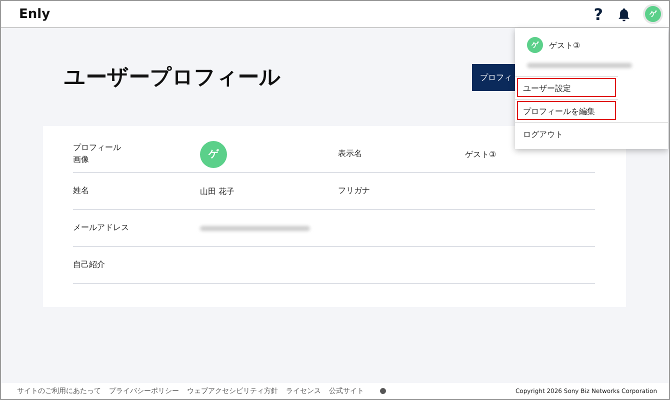  Describe the element at coordinates (480, 154) in the screenshot. I see `field-value: ゲスト③` at that location.